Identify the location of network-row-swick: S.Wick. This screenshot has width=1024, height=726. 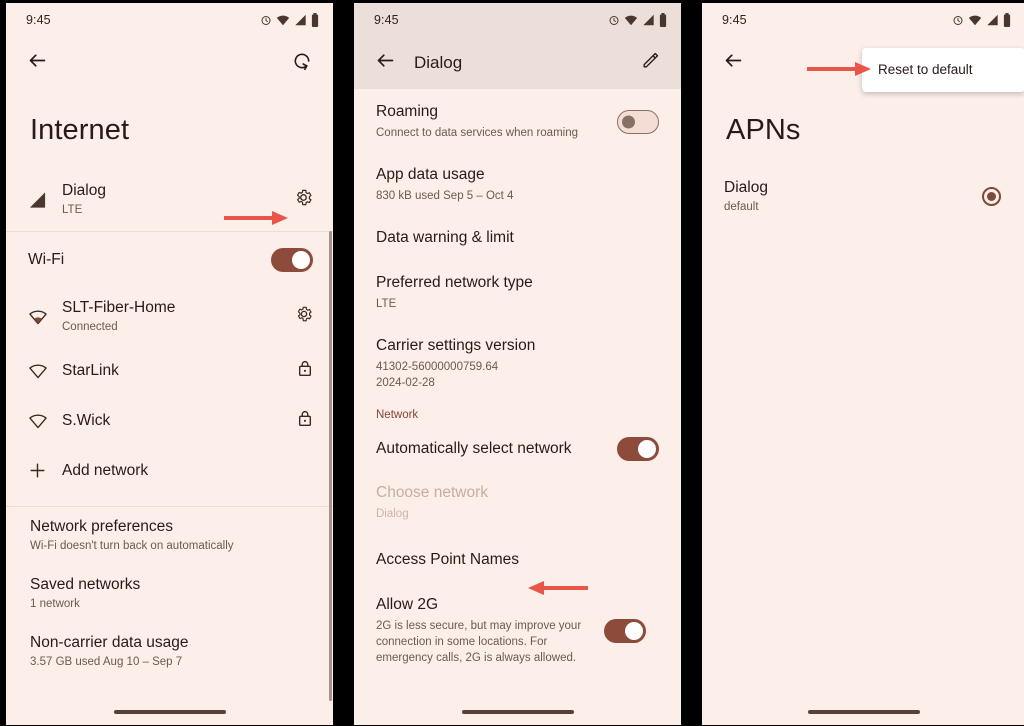
(169, 421).